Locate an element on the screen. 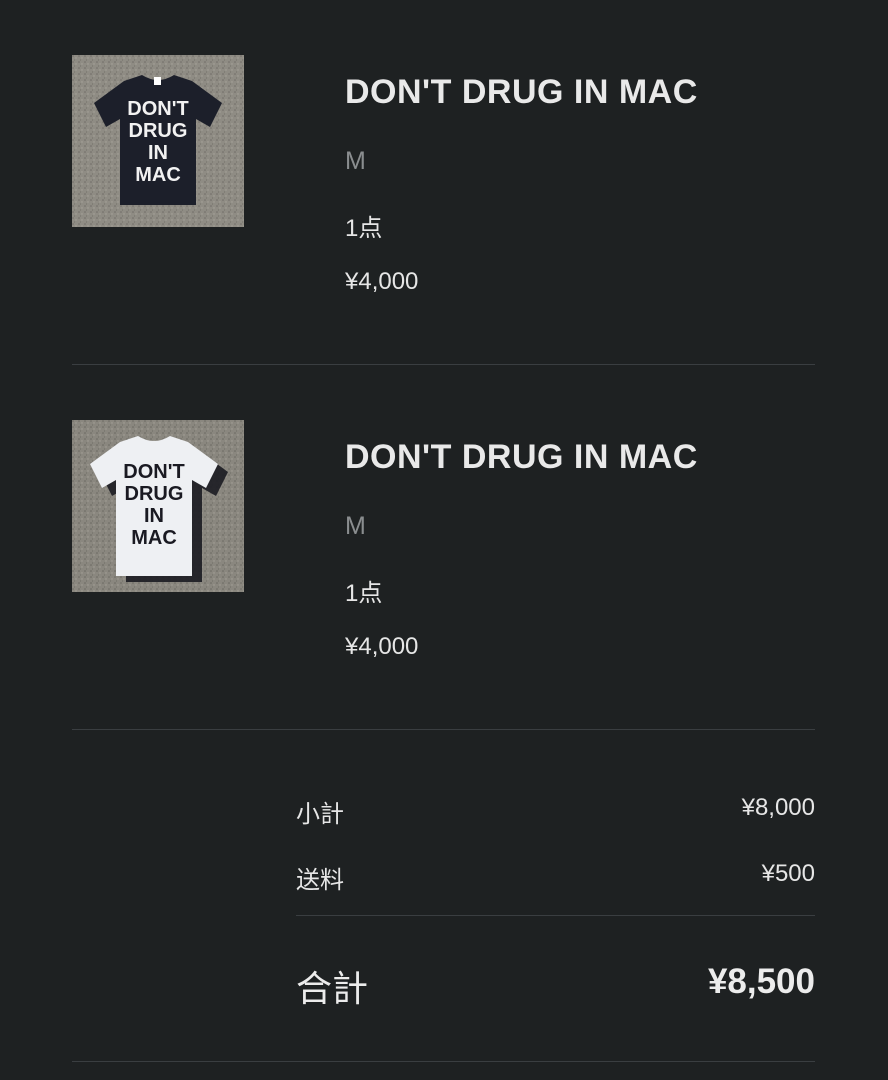  subtotal-label: 小計 is located at coordinates (320, 814).